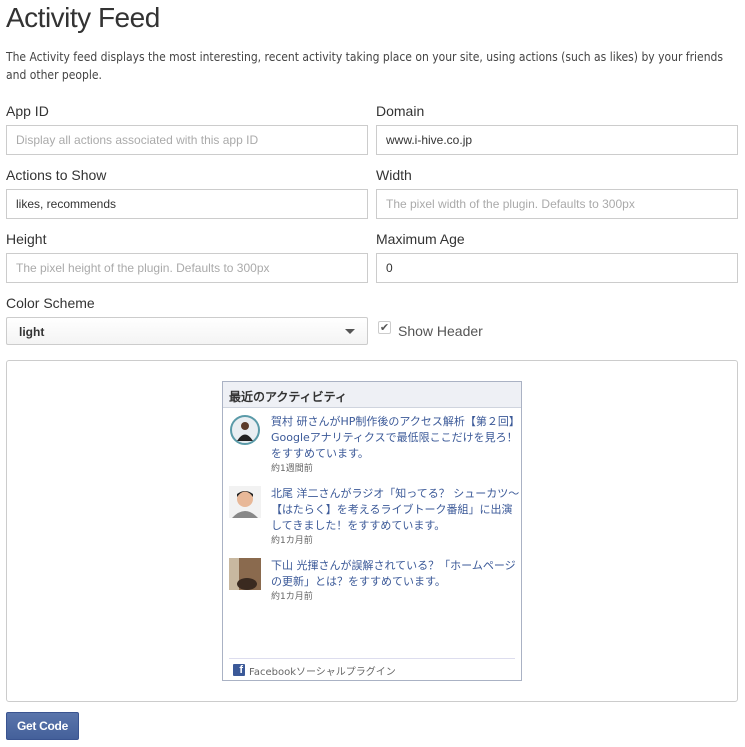 The width and height of the screenshot is (745, 747). I want to click on color-scheme-label: Color Scheme, so click(50, 303).